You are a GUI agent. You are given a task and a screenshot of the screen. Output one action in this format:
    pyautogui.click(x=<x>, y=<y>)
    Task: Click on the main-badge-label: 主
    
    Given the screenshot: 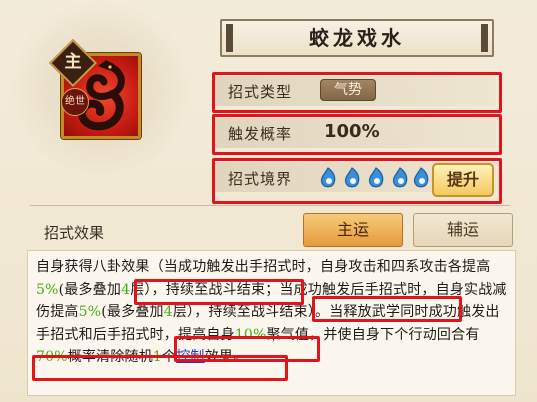 What is the action you would take?
    pyautogui.click(x=73, y=62)
    